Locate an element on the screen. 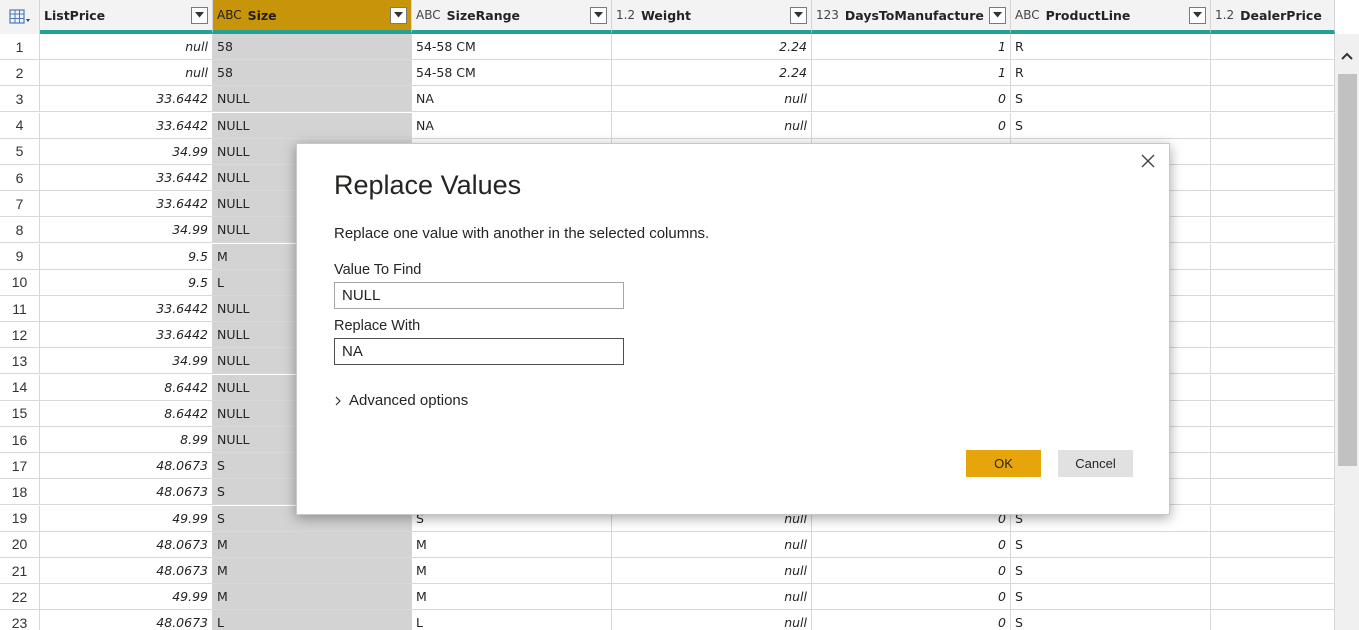  column-header: 1.2 DealerPrice is located at coordinates (1273, 17).